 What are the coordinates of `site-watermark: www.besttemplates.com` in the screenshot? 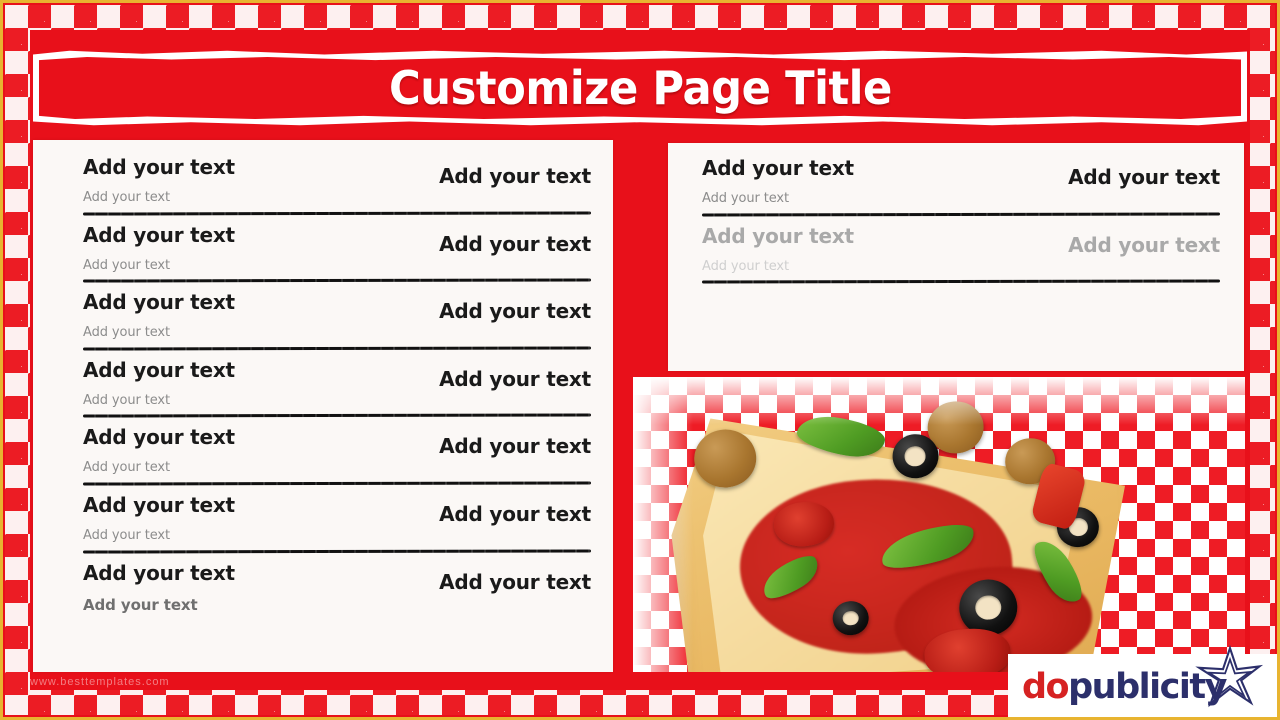 It's located at (100, 682).